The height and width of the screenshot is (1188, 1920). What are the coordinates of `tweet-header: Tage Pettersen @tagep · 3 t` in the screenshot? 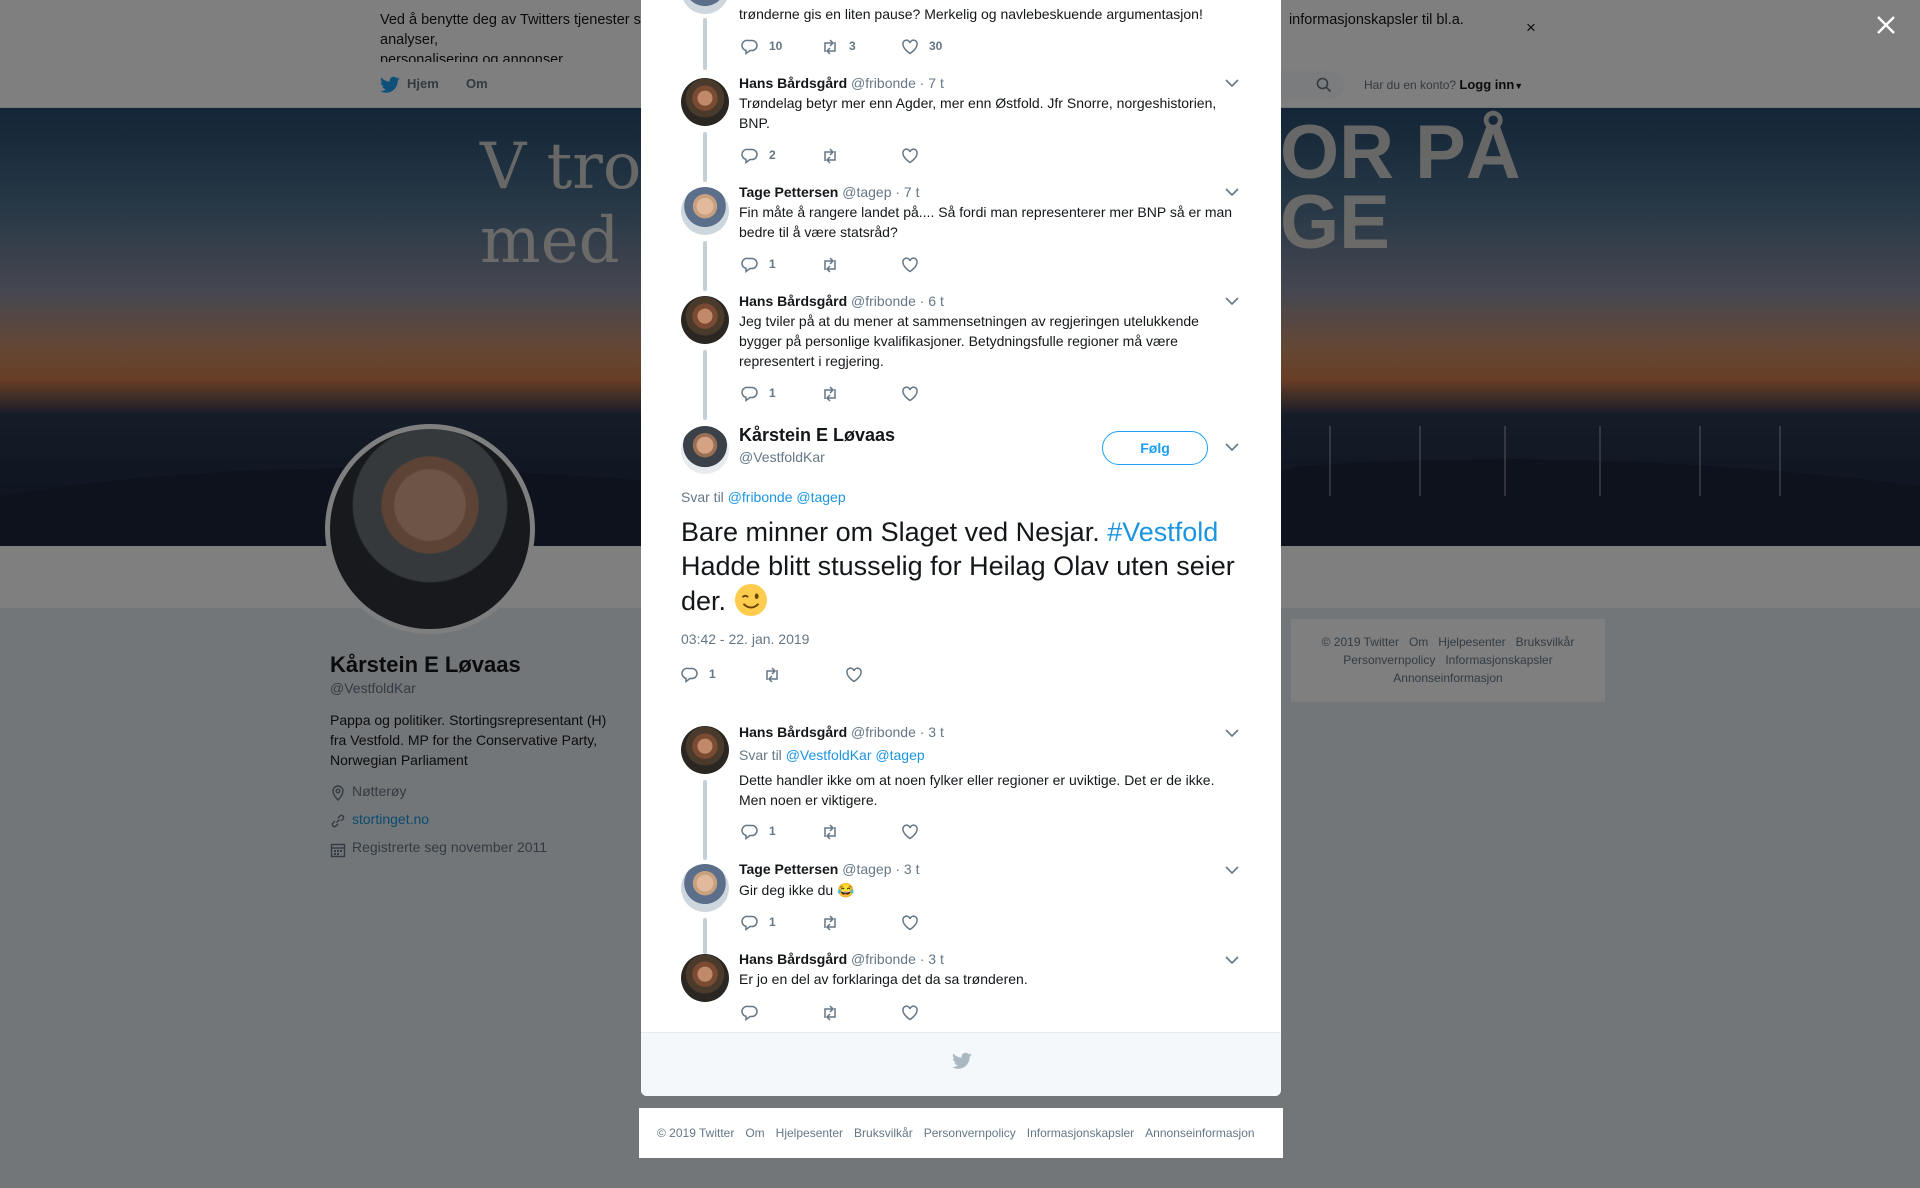 It's located at (989, 869).